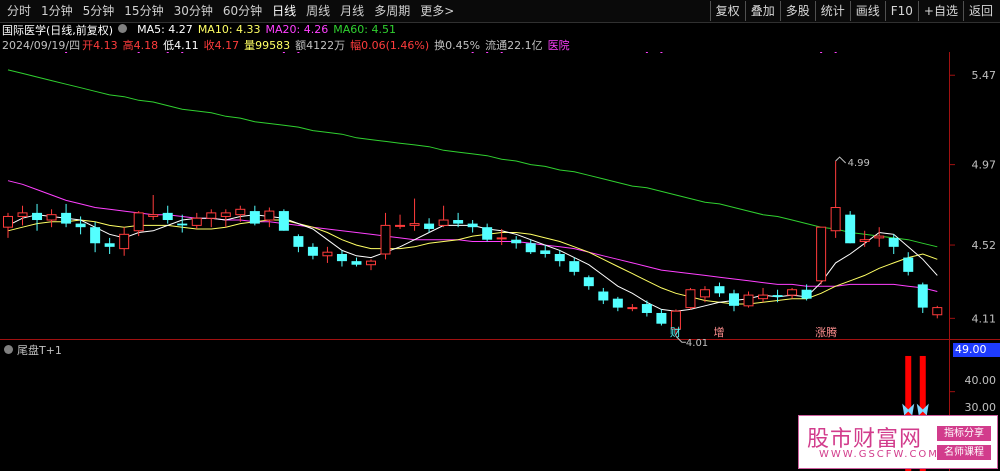 The width and height of the screenshot is (1000, 471). Describe the element at coordinates (165, 29) in the screenshot. I see `ma5-label: MA5: 4.27` at that location.